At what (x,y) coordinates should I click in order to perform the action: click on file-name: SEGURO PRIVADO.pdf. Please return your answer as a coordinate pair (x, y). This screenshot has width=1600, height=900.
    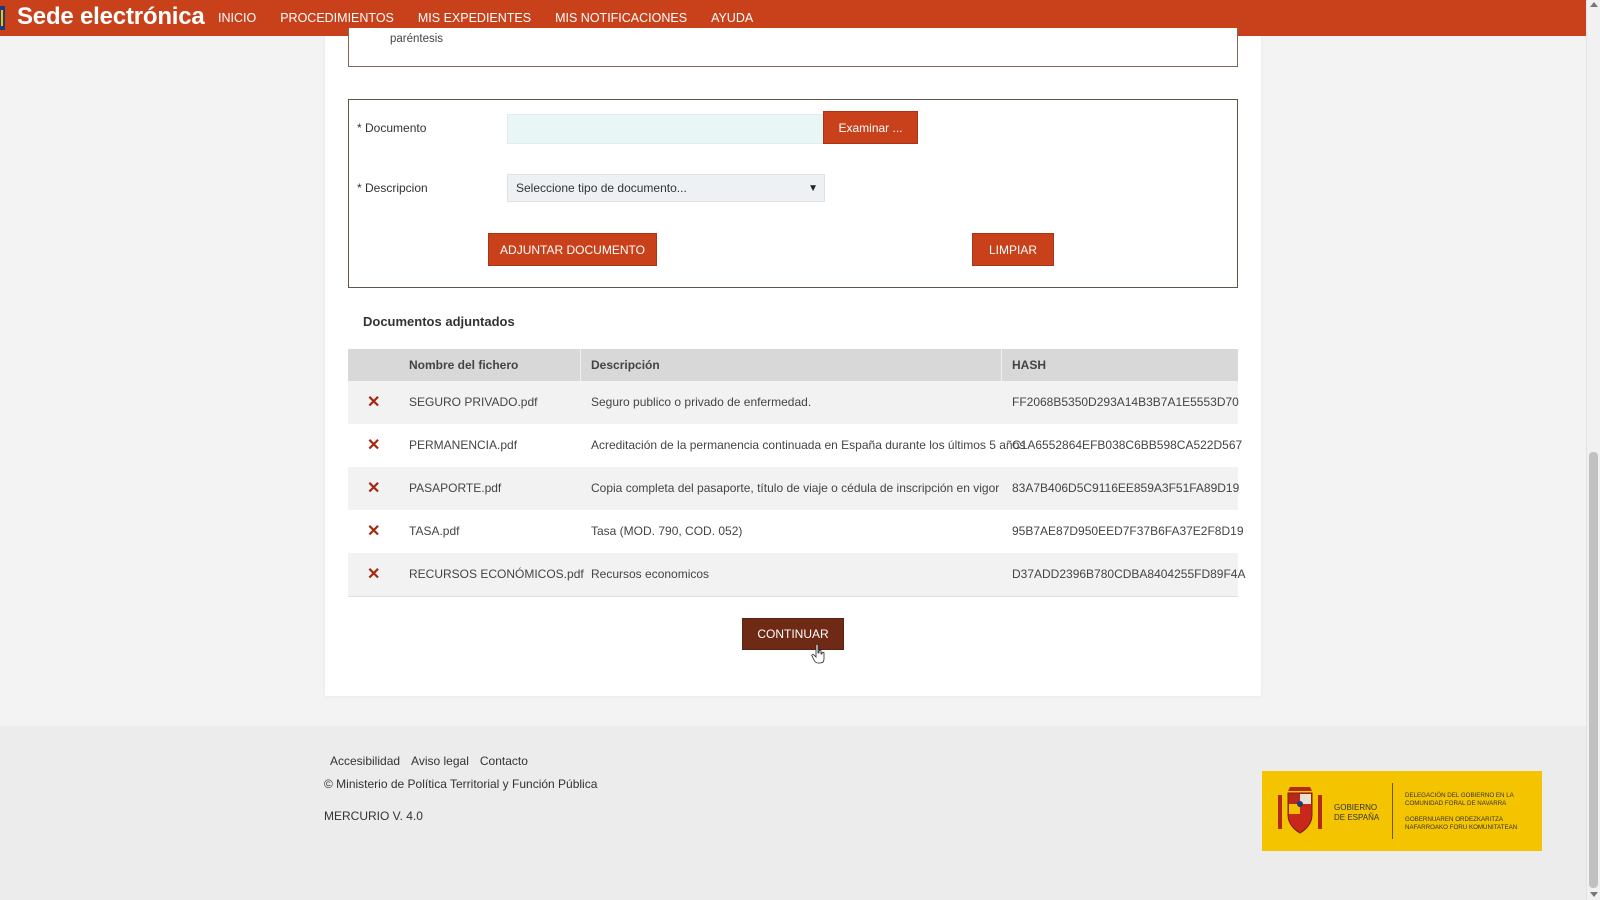
    Looking at the image, I should click on (473, 402).